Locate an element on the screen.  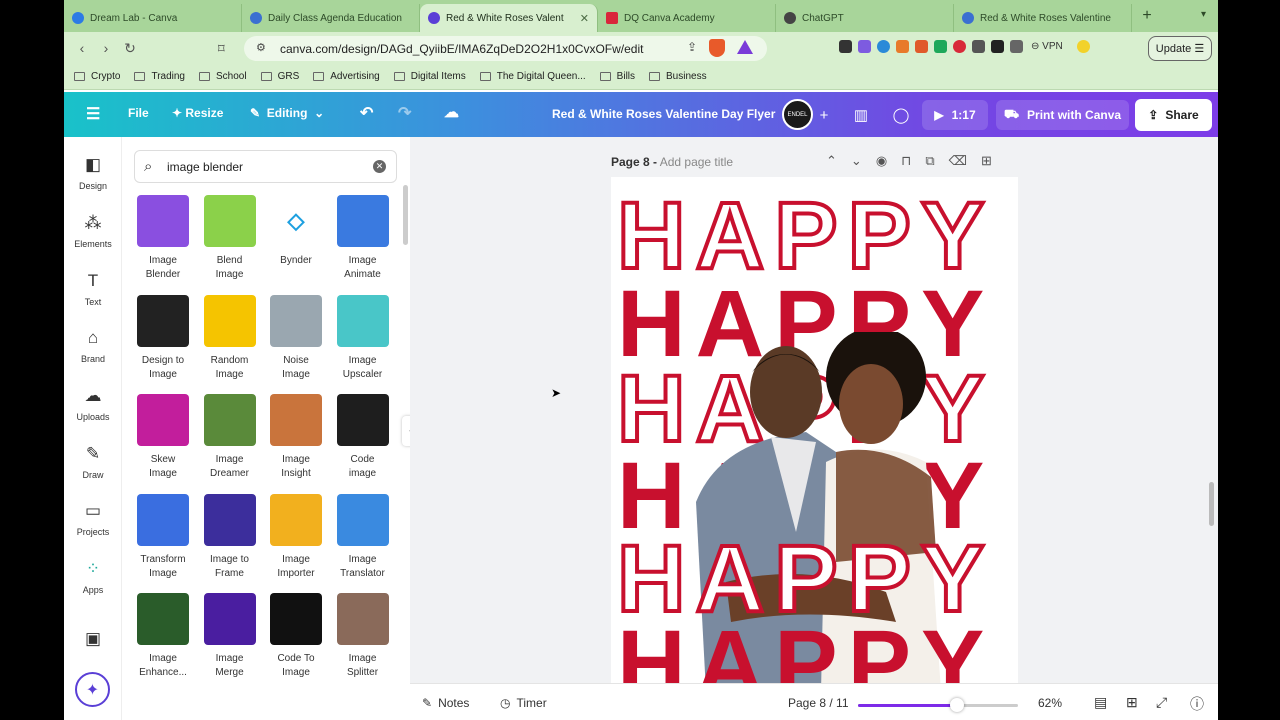
resize-button: ✦ Resize is located at coordinates (197, 113).